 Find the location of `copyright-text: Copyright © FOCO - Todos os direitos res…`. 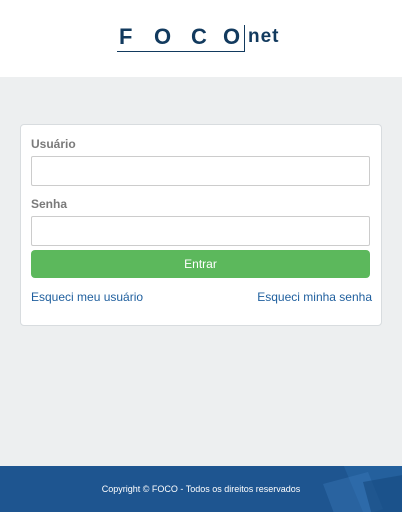

copyright-text: Copyright © FOCO - Todos os direitos res… is located at coordinates (201, 489).